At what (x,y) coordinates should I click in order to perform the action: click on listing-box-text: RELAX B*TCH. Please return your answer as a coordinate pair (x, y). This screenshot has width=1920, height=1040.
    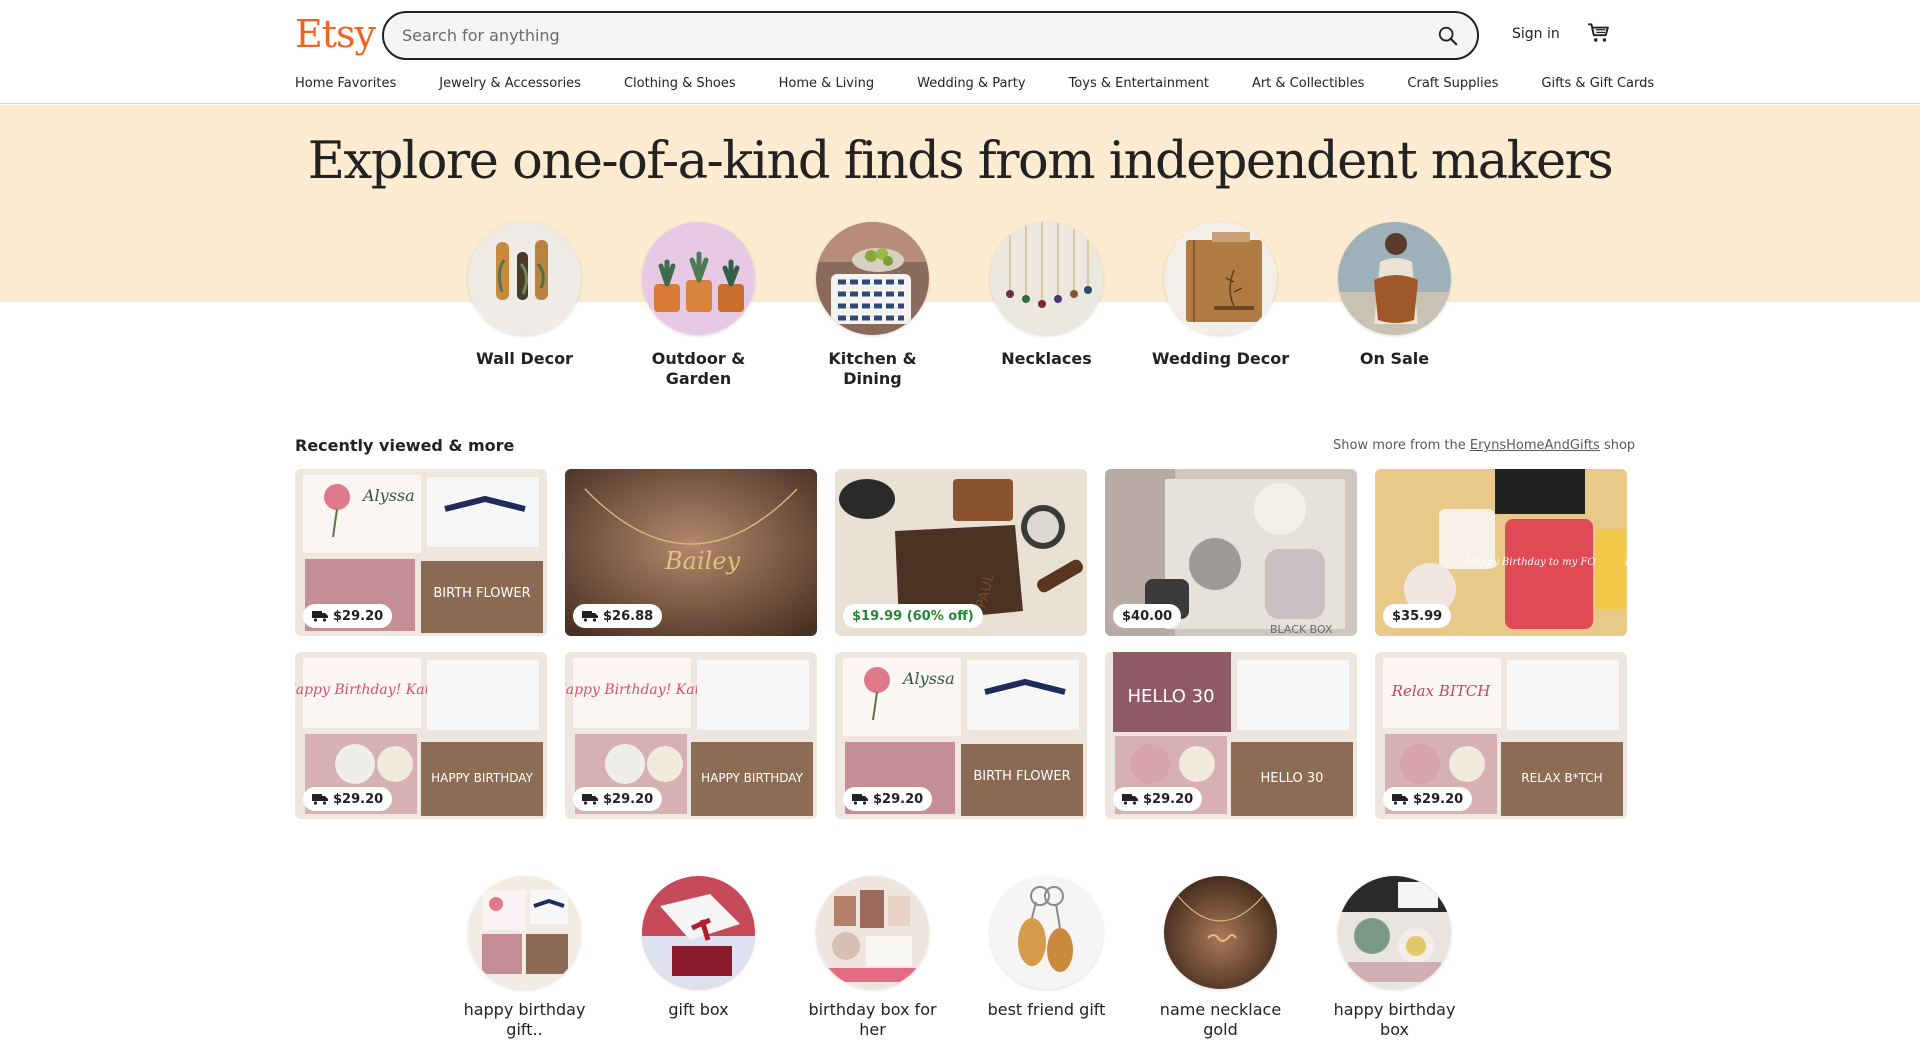
    Looking at the image, I should click on (1561, 778).